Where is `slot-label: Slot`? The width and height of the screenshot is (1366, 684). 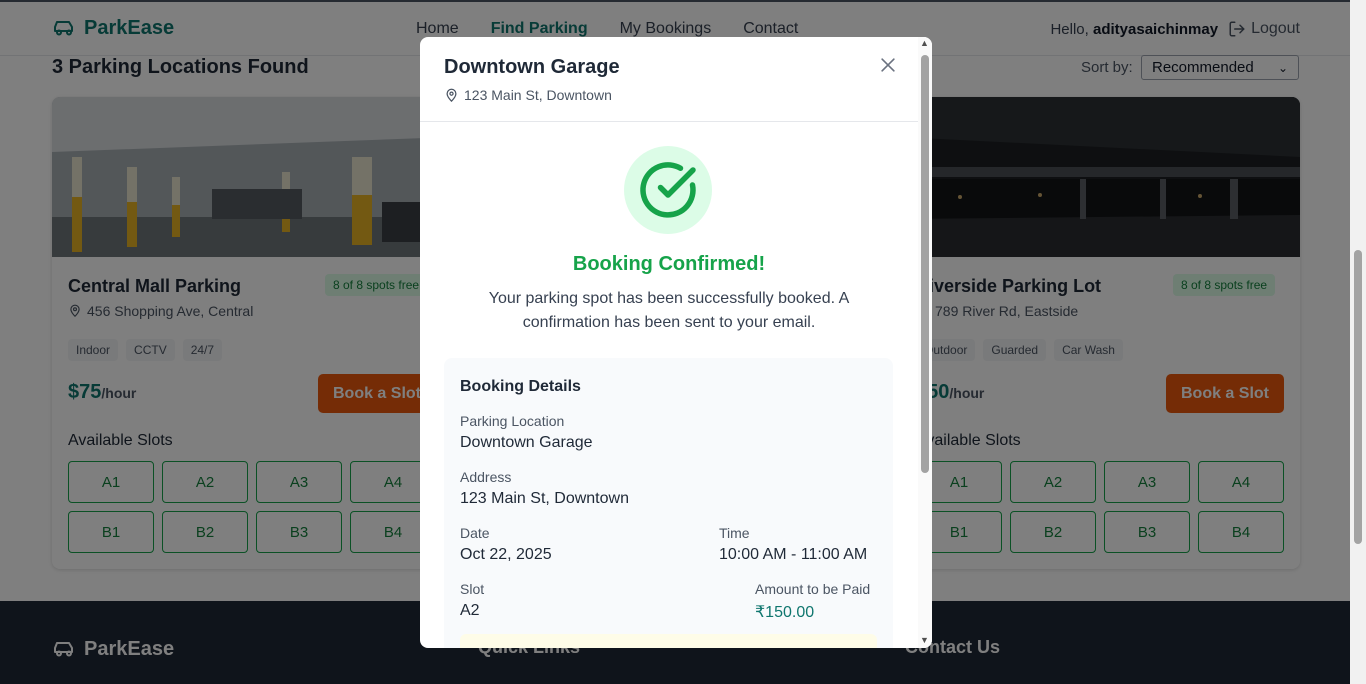 slot-label: Slot is located at coordinates (472, 589).